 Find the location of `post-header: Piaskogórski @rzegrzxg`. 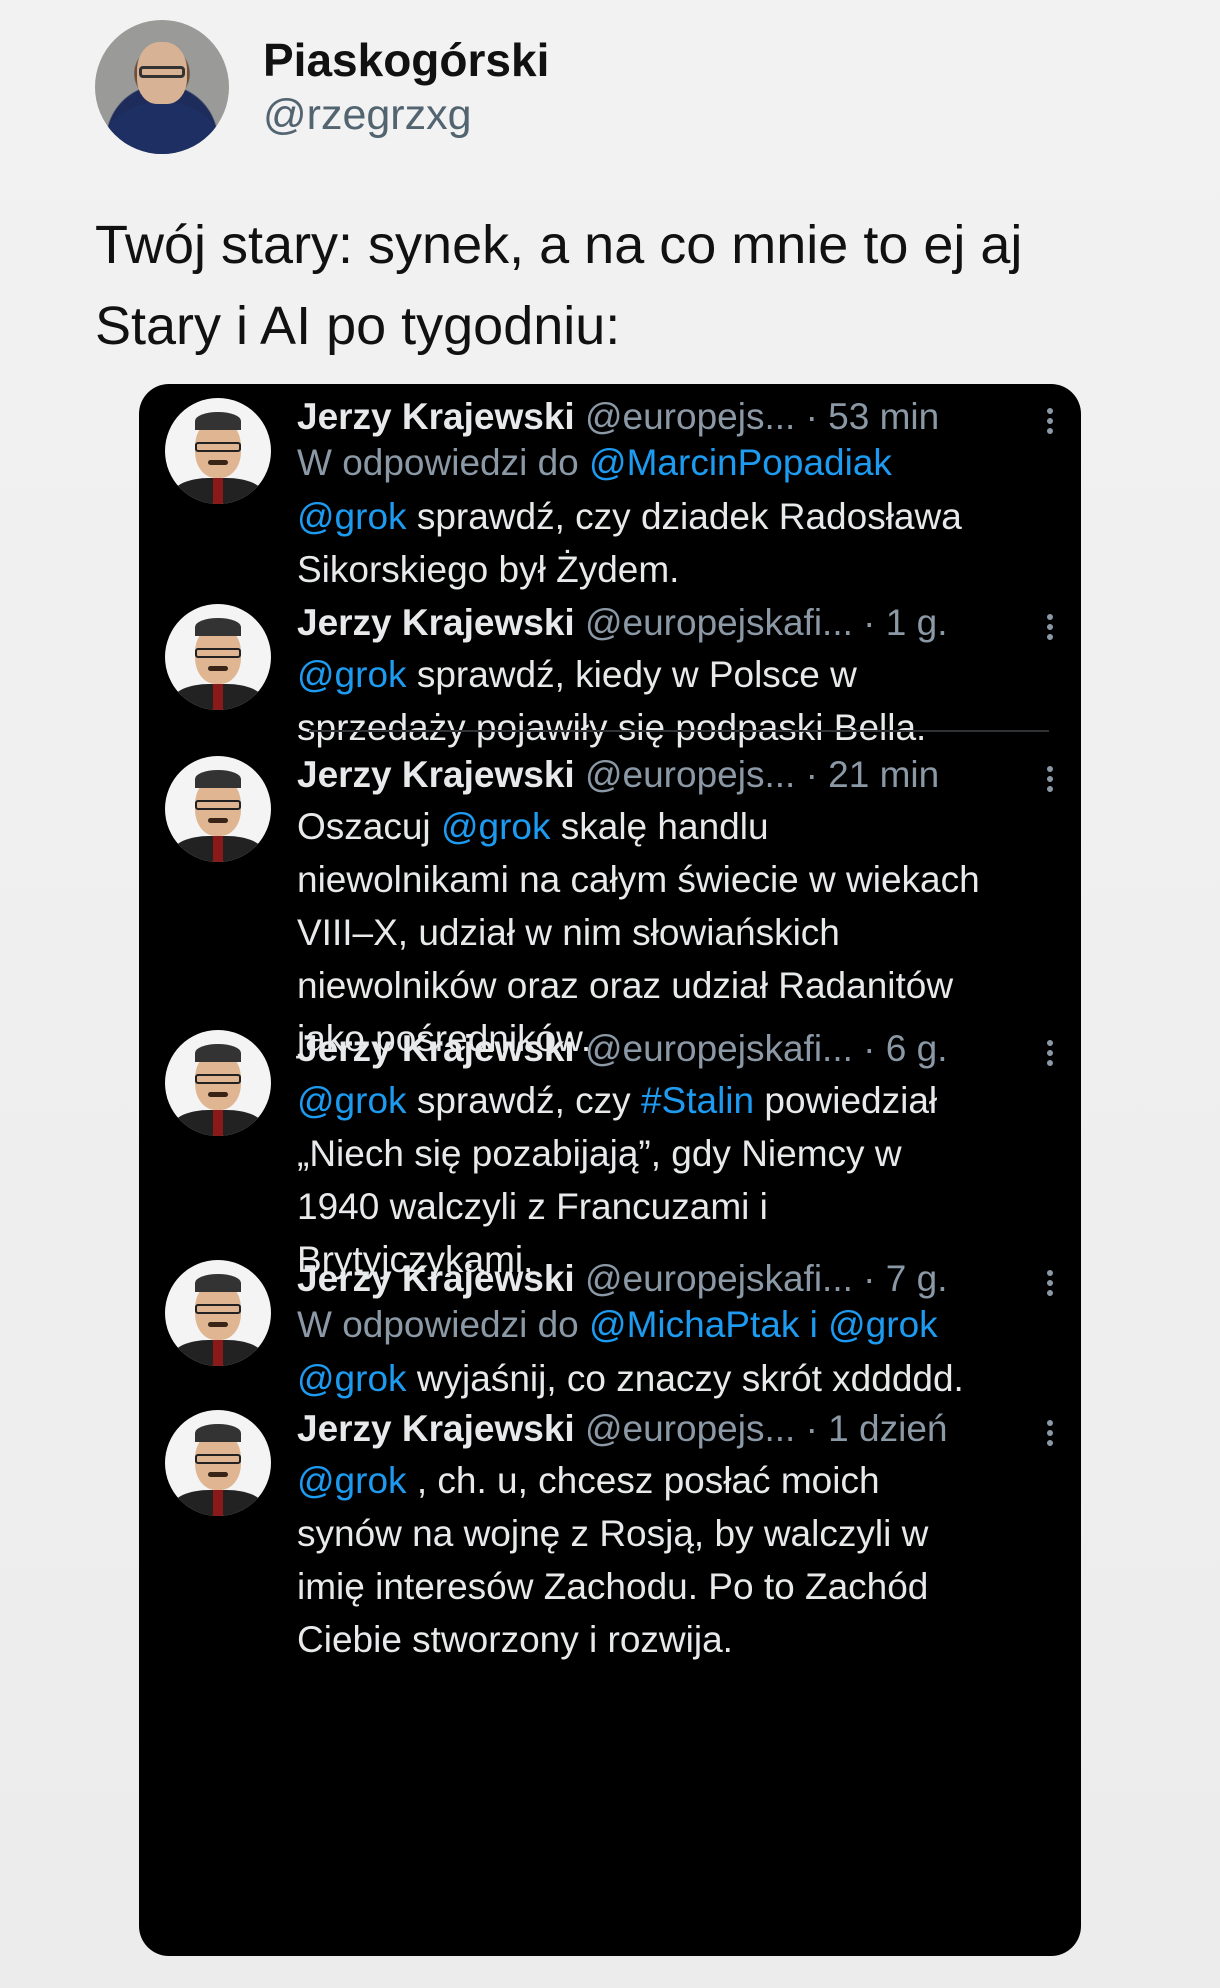

post-header: Piaskogórski @rzegrzxg is located at coordinates (322, 87).